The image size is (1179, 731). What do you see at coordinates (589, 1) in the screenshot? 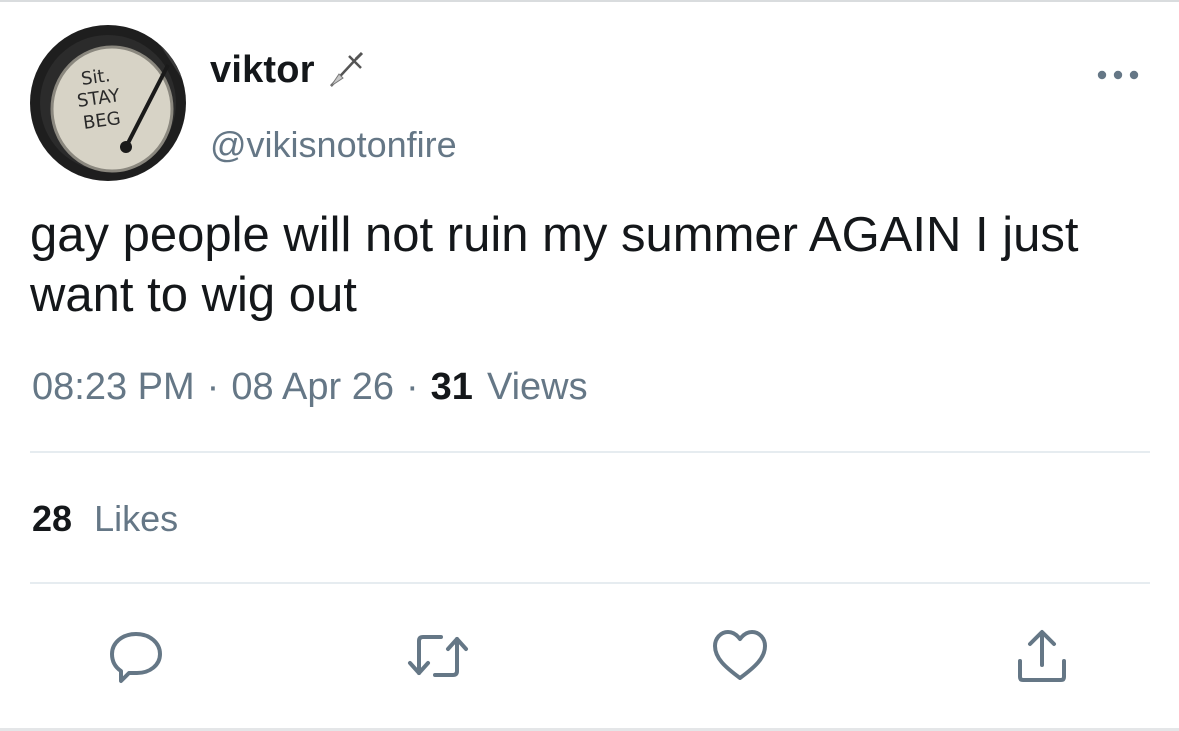
I see `top-border` at bounding box center [589, 1].